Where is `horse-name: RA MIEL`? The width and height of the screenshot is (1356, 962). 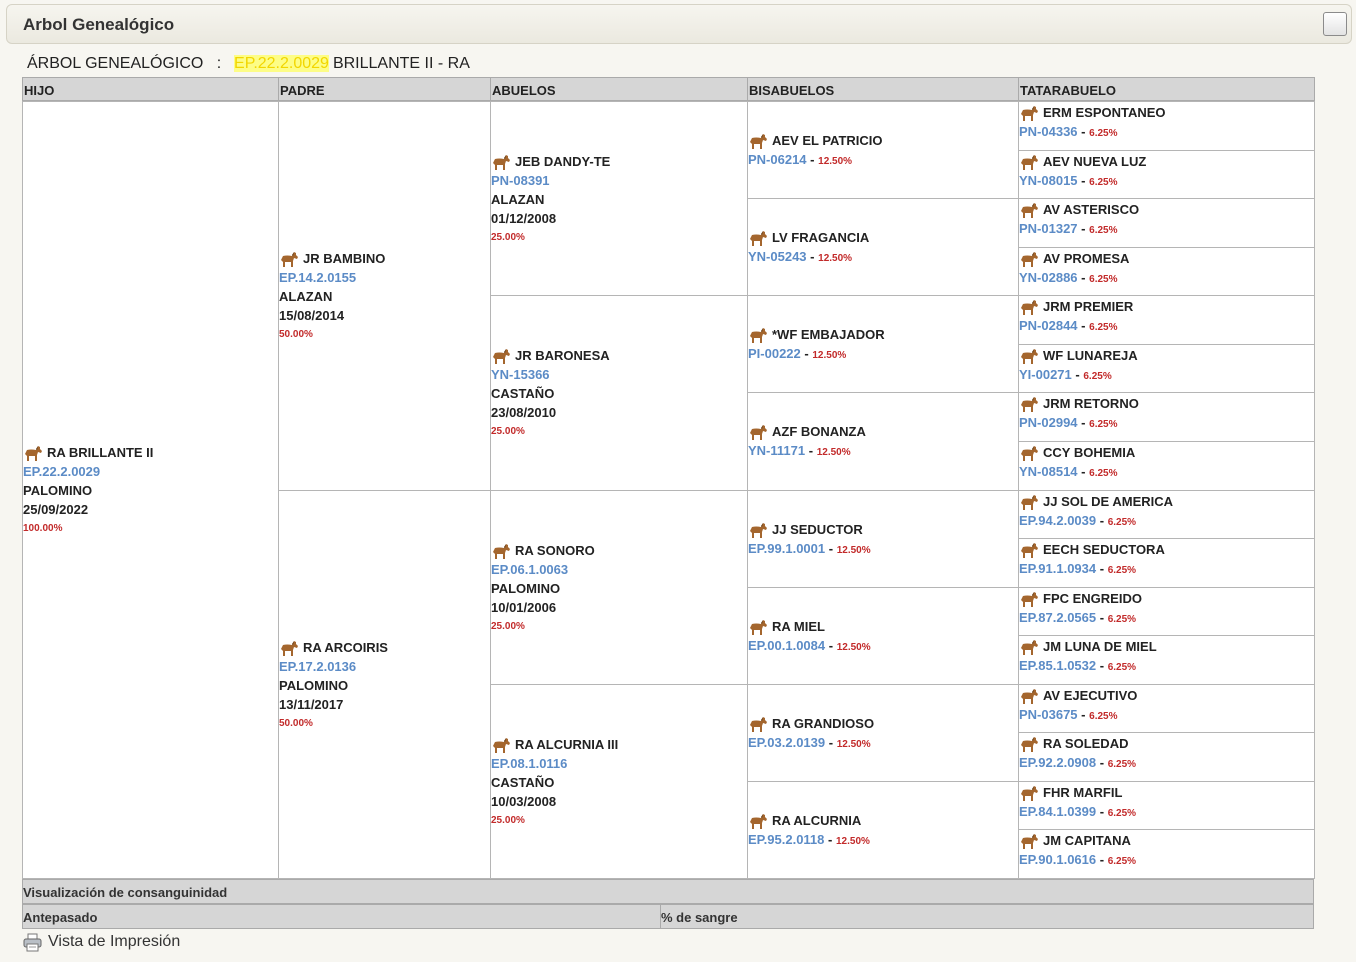 horse-name: RA MIEL is located at coordinates (798, 626).